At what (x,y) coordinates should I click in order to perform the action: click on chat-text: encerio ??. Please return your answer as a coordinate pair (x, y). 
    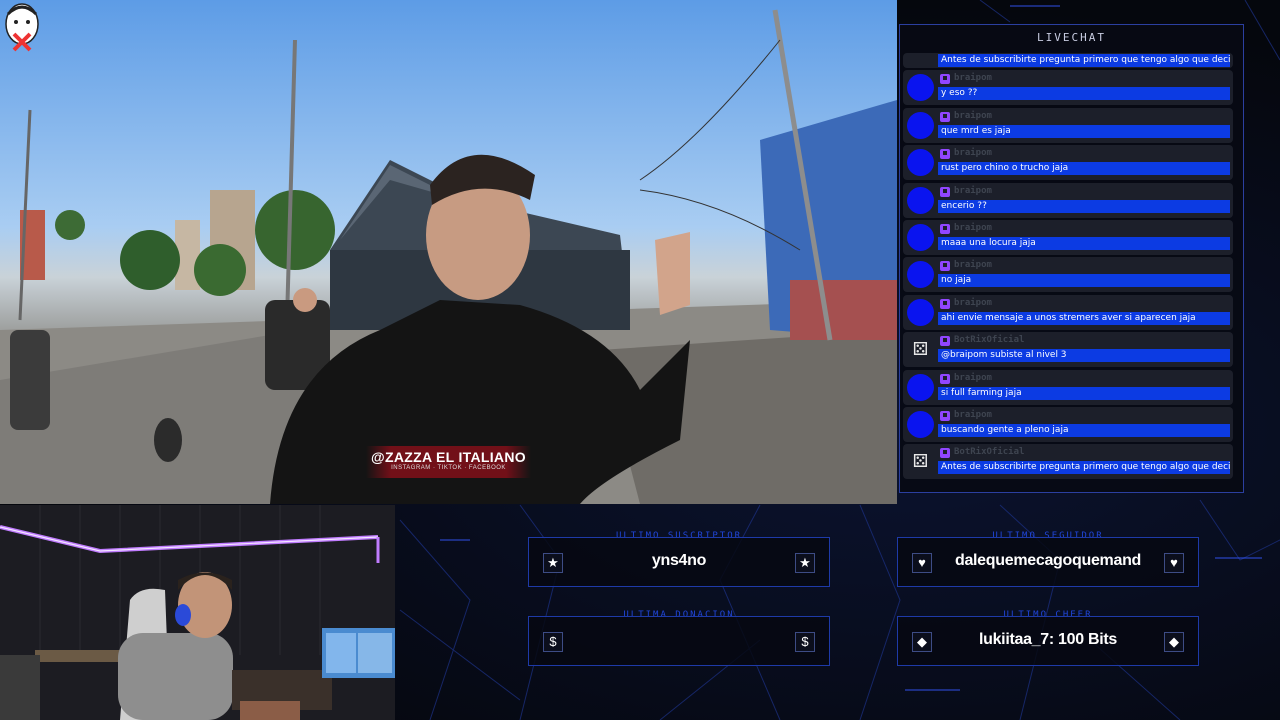
    Looking at the image, I should click on (1084, 206).